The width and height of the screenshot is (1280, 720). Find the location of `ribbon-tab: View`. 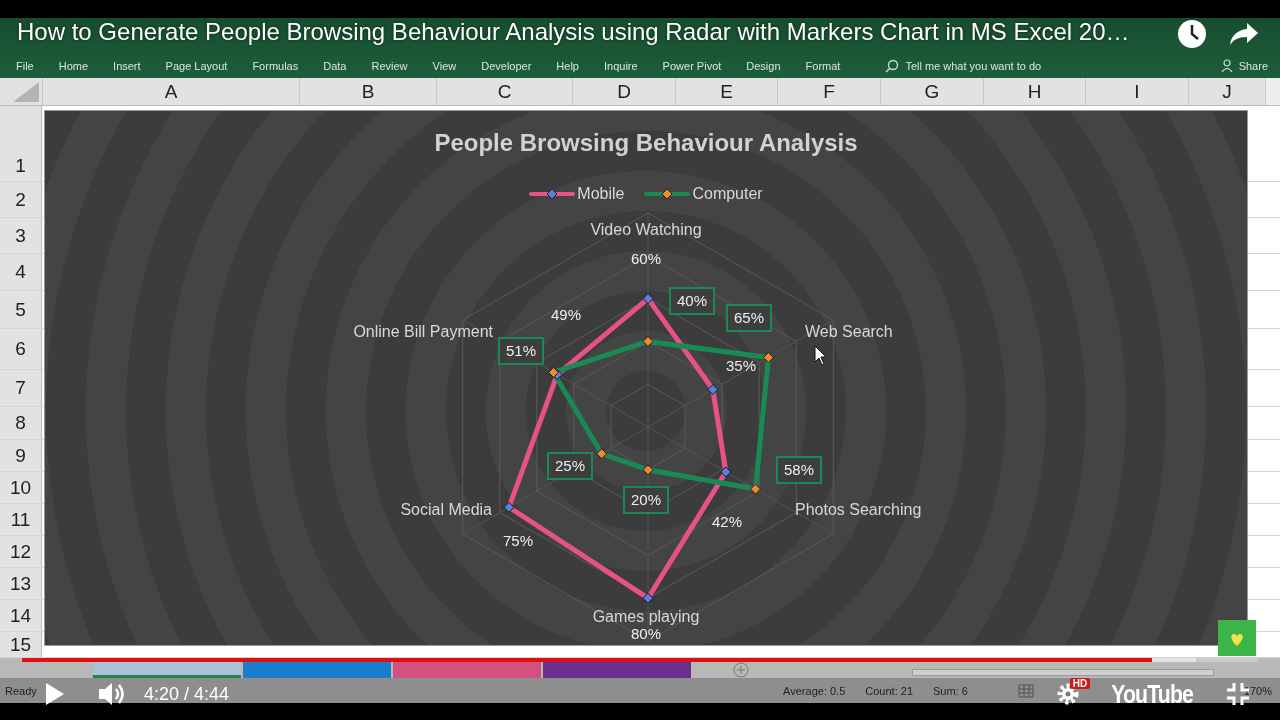

ribbon-tab: View is located at coordinates (444, 66).